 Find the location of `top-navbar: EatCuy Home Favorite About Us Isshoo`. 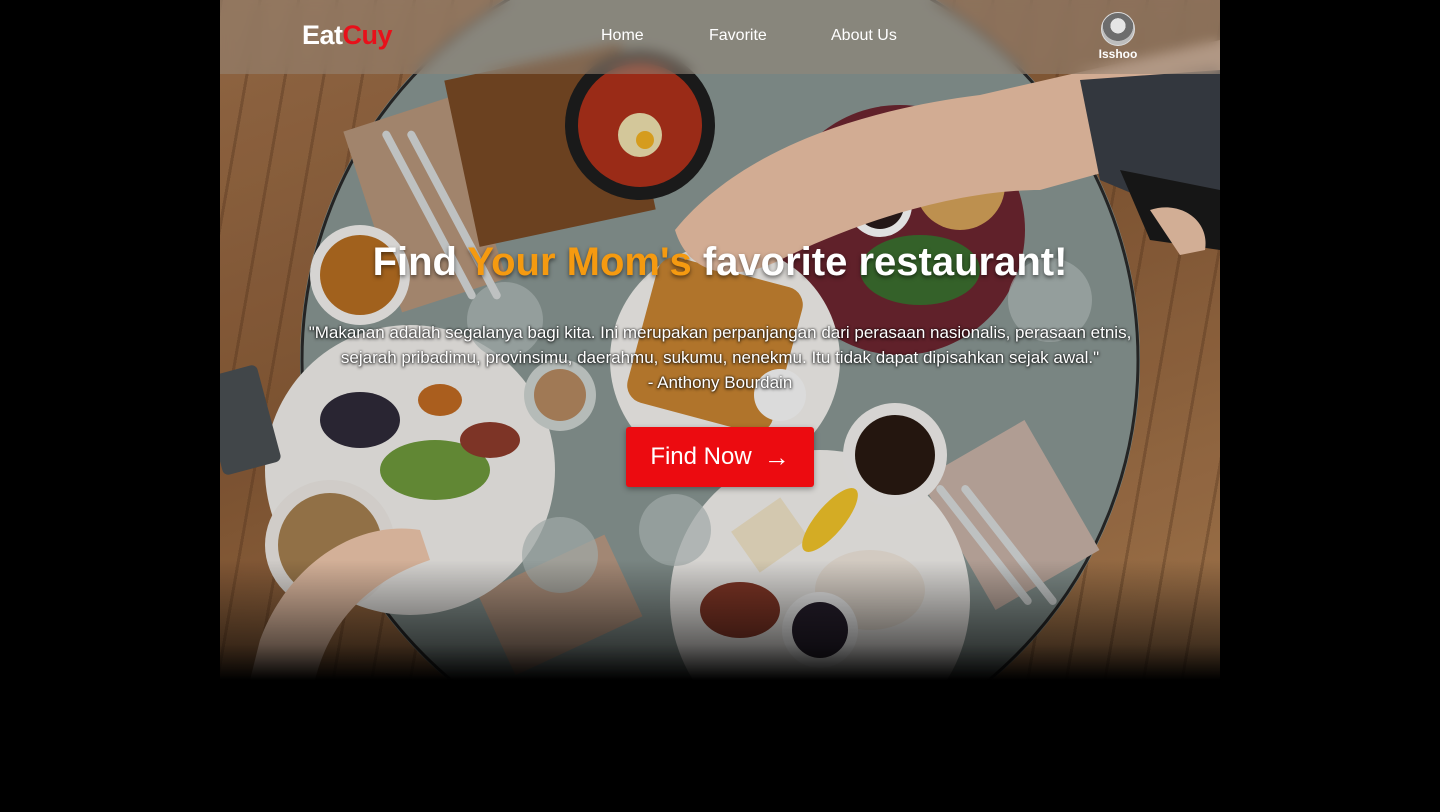

top-navbar: EatCuy Home Favorite About Us Isshoo is located at coordinates (720, 37).